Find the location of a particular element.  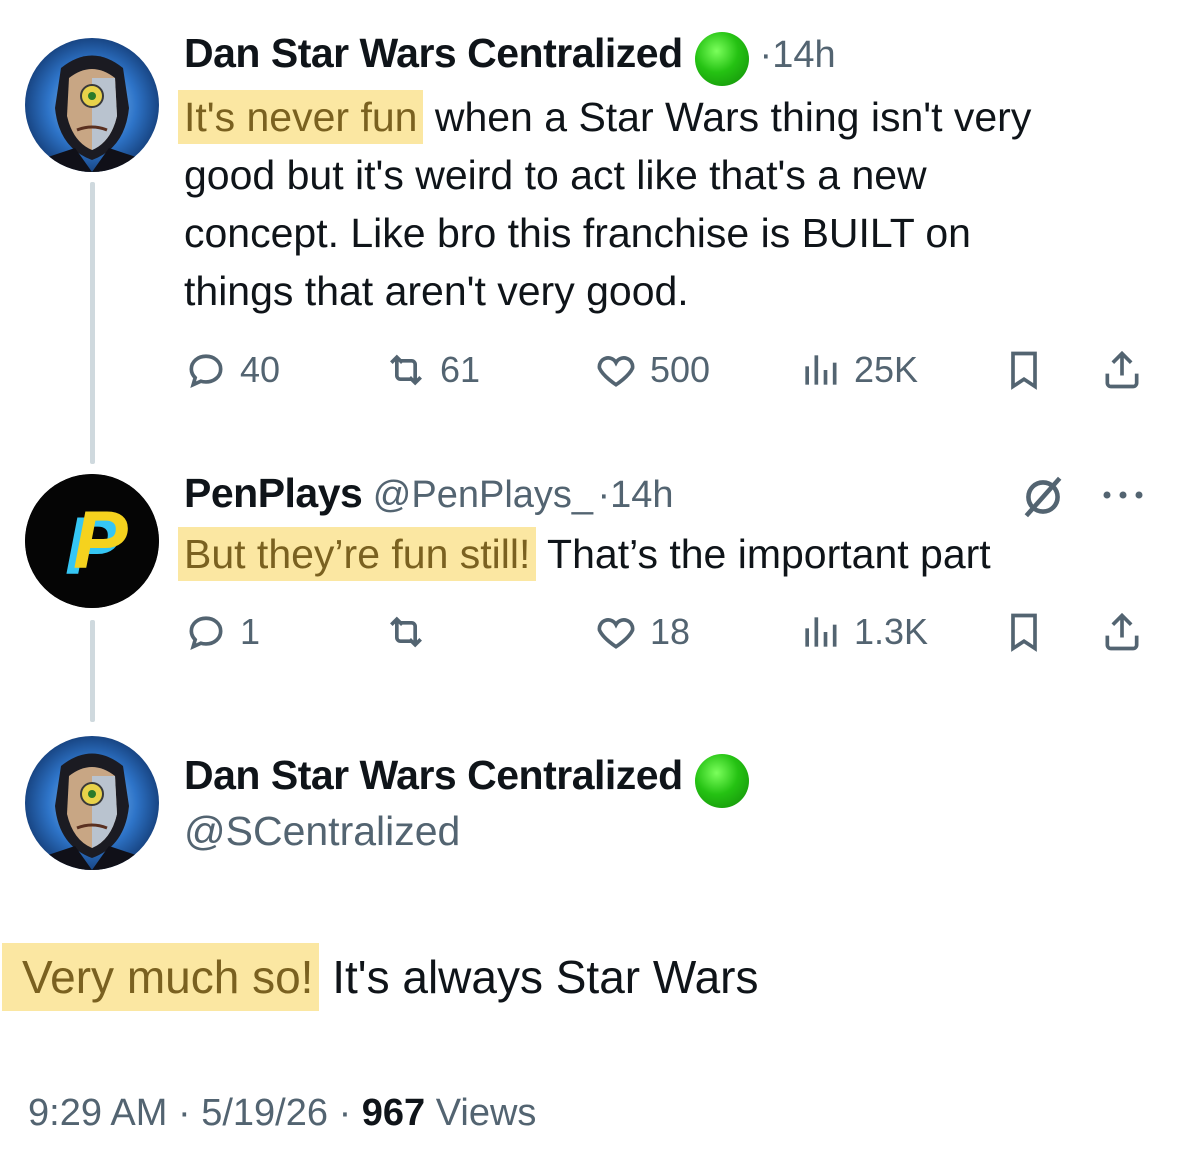

grok-icon is located at coordinates (1043, 497).